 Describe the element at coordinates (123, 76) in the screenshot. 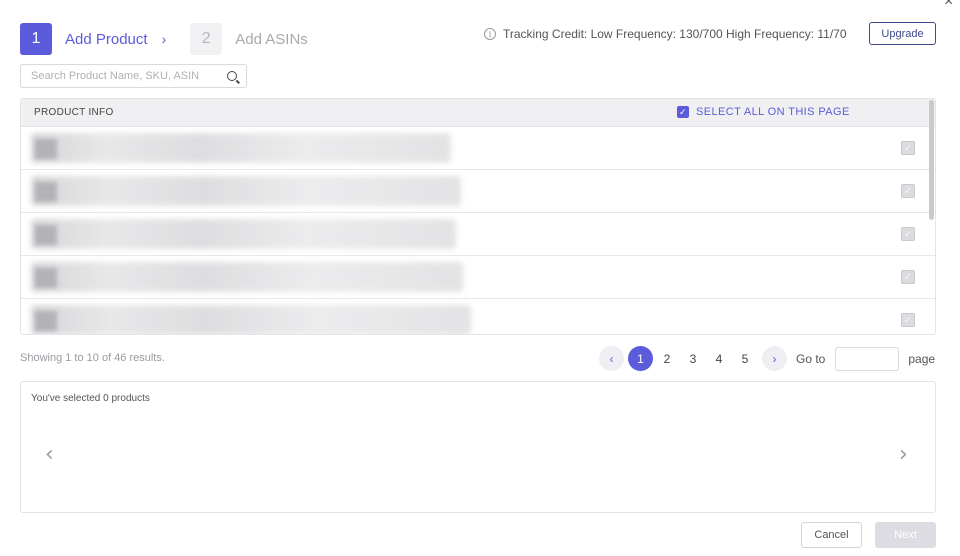

I see `search-input` at that location.